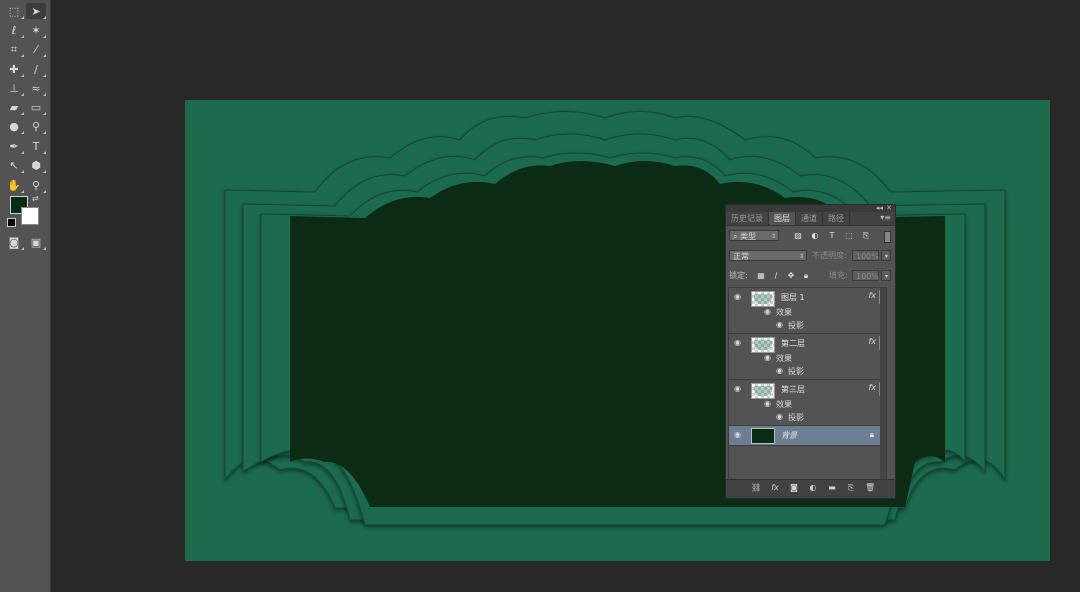 The width and height of the screenshot is (1080, 592). Describe the element at coordinates (807, 403) in the screenshot. I see `layer-row: ◉ 第三层 fx ◉ 效果 ◉ 投影` at that location.